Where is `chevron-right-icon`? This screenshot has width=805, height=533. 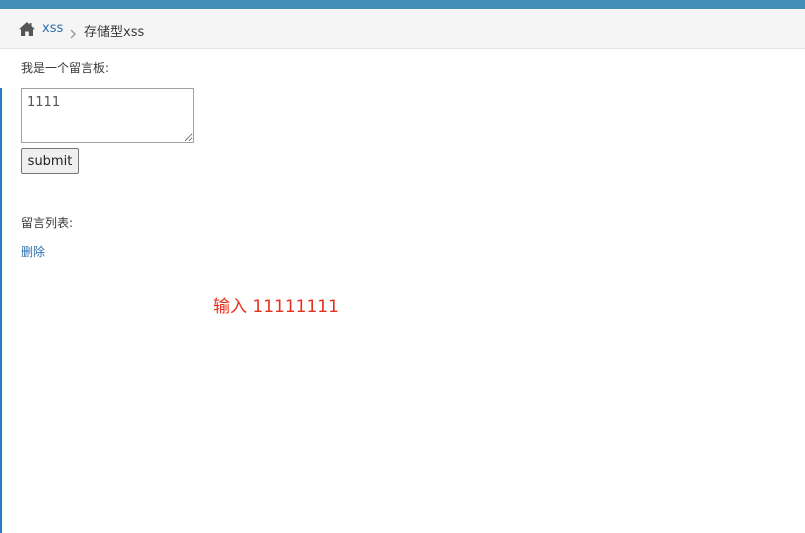 chevron-right-icon is located at coordinates (73, 31).